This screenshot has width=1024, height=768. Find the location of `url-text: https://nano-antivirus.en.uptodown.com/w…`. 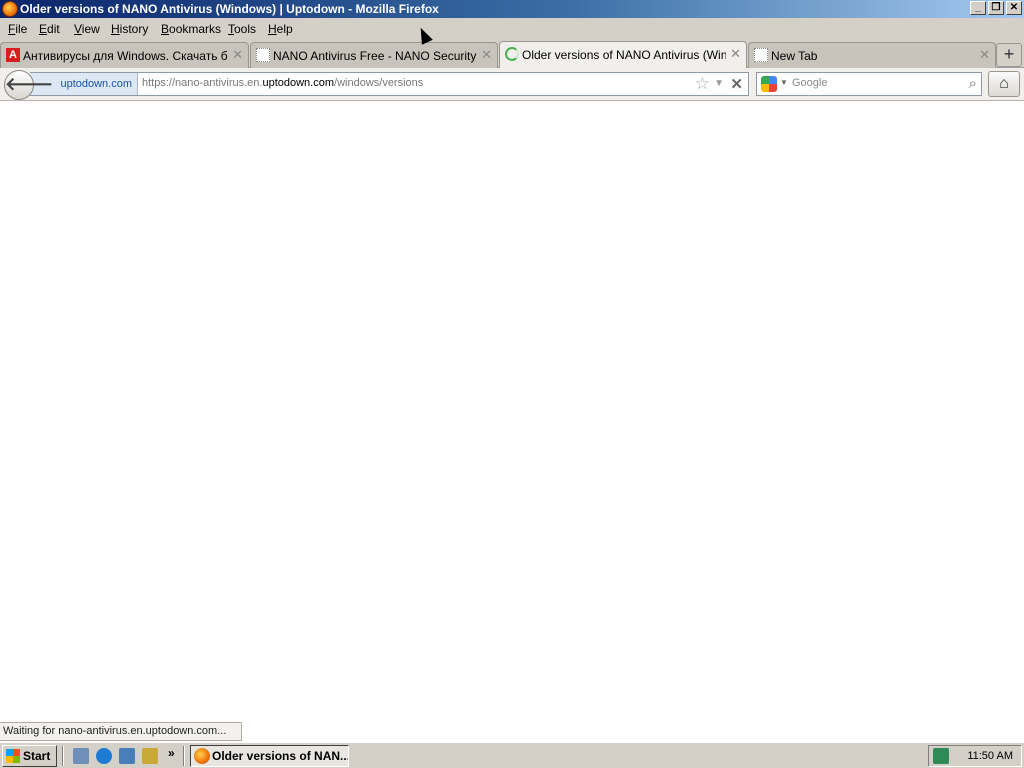

url-text: https://nano-antivirus.en.uptodown.com/w… is located at coordinates (282, 83).